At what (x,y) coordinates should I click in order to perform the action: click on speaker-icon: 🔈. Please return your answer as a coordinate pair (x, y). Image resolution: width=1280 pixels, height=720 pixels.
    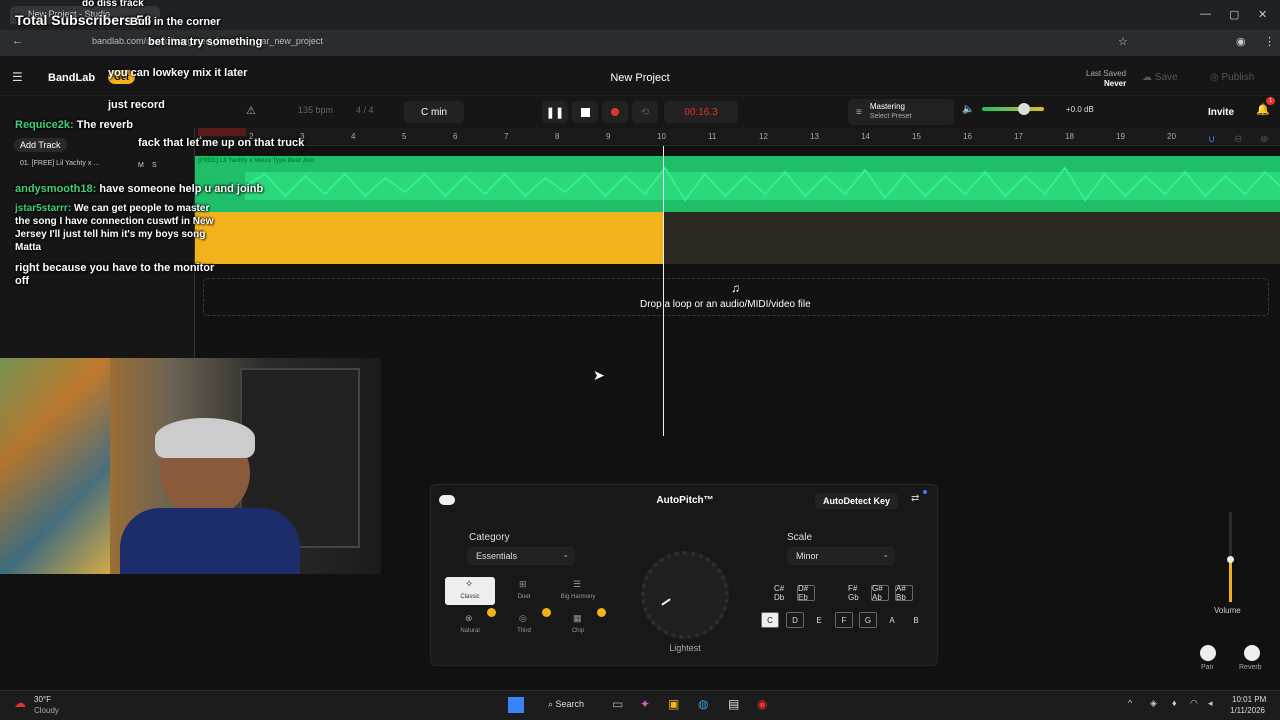
    Looking at the image, I should click on (968, 109).